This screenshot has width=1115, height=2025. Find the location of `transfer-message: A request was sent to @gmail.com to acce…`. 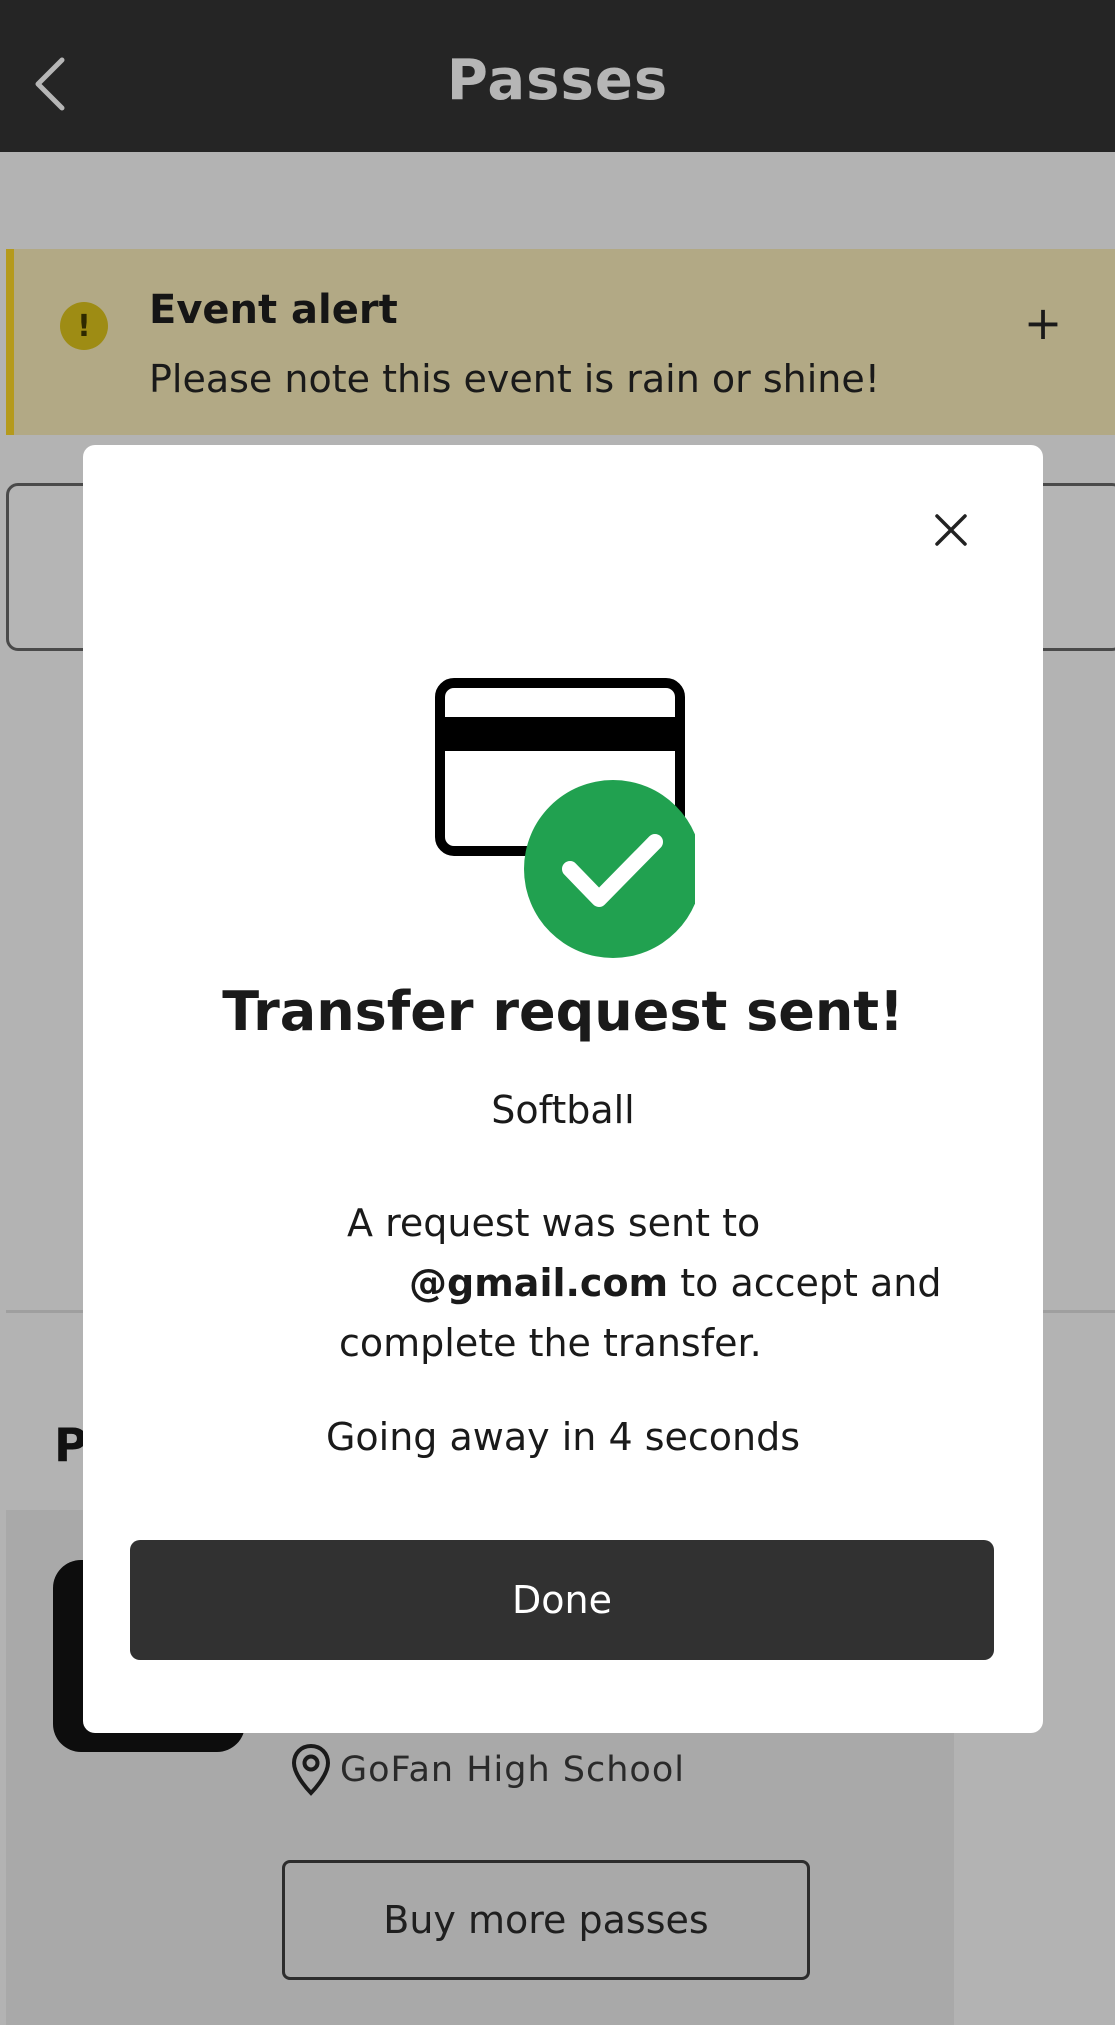

transfer-message: A request was sent to @gmail.com to acce… is located at coordinates (659, 1283).